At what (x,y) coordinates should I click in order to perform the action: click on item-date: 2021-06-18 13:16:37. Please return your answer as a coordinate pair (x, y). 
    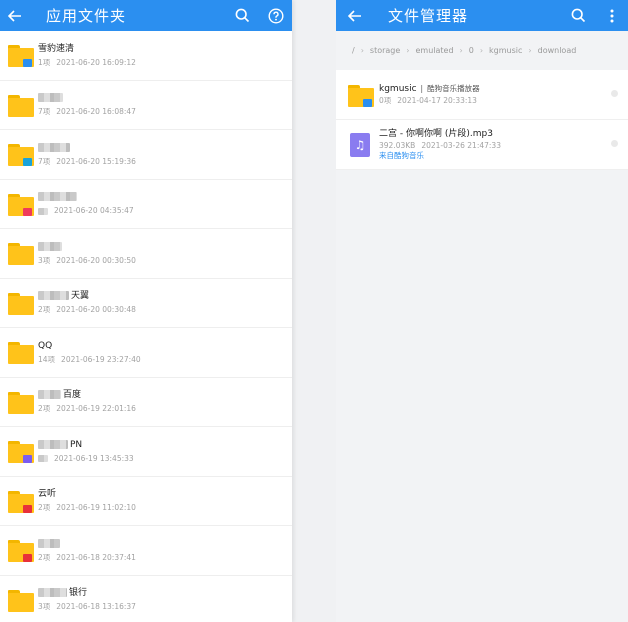
    Looking at the image, I should click on (96, 607).